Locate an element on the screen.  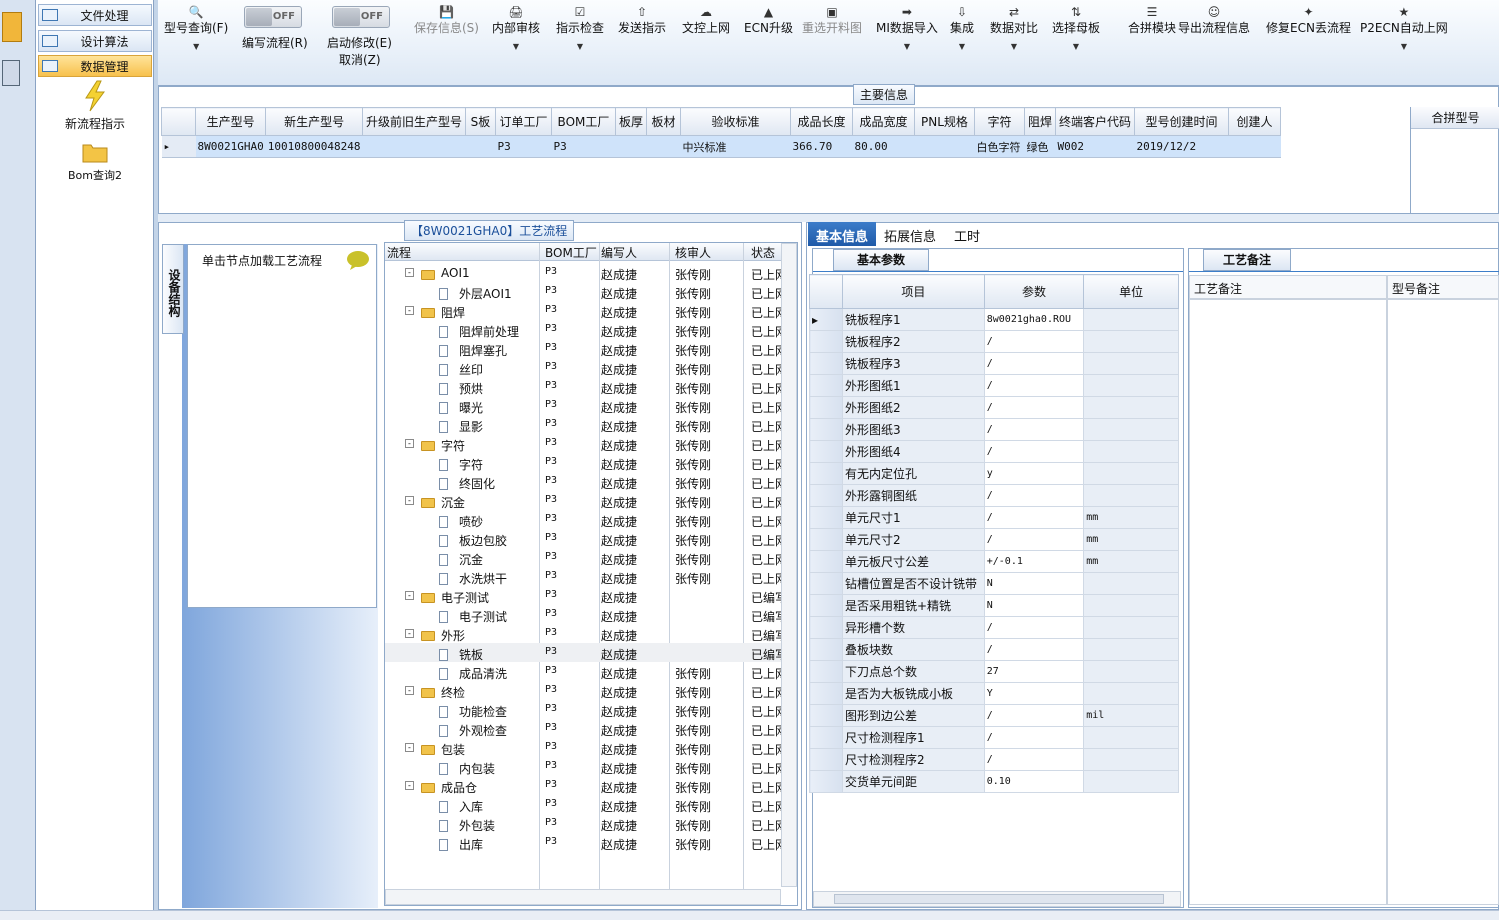
toolbar-button: 🖨 内部审核 ▼ is located at coordinates (516, 27).